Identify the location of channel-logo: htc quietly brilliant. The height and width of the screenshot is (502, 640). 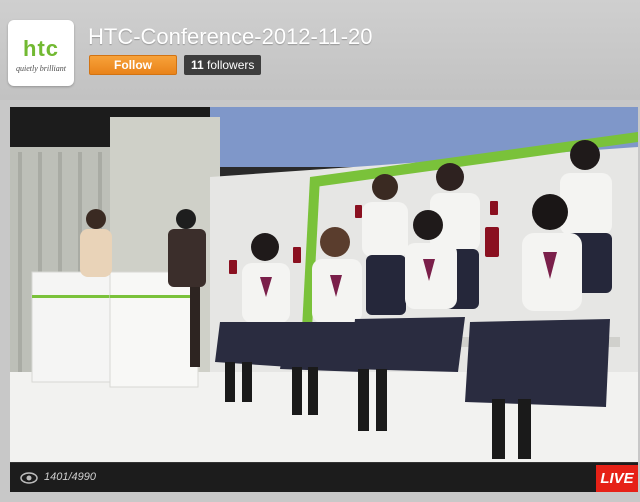
(41, 53).